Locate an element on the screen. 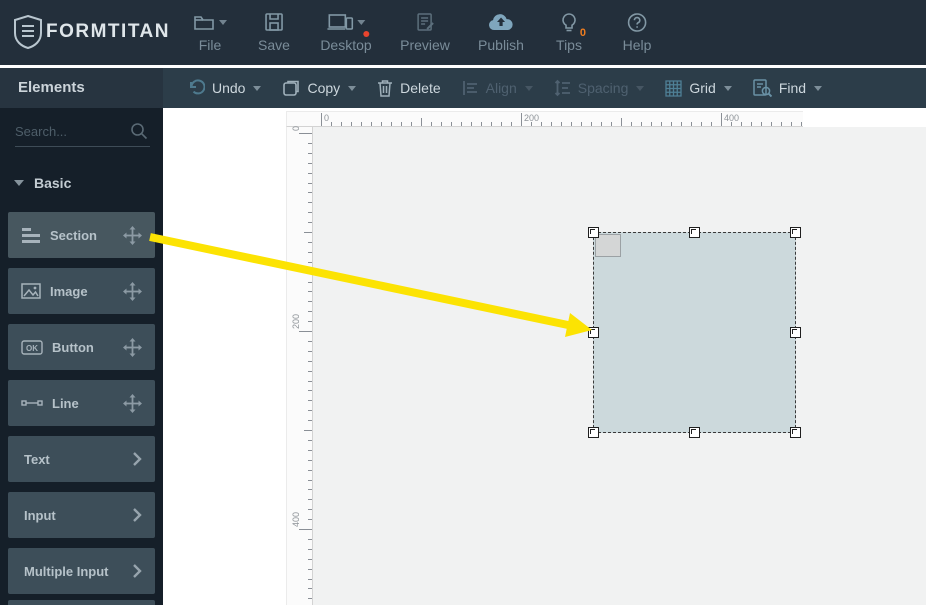 Image resolution: width=926 pixels, height=605 pixels. delete-trash-icon is located at coordinates (385, 88).